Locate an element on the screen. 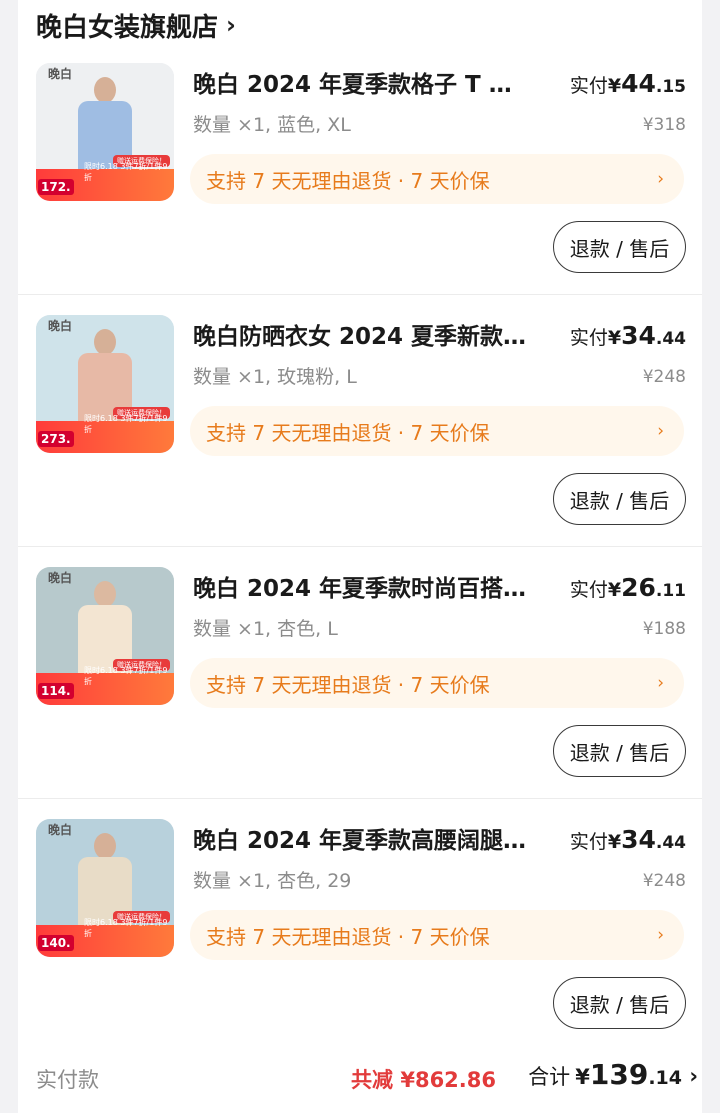 The image size is (720, 1113). promo-price: 273. is located at coordinates (56, 439).